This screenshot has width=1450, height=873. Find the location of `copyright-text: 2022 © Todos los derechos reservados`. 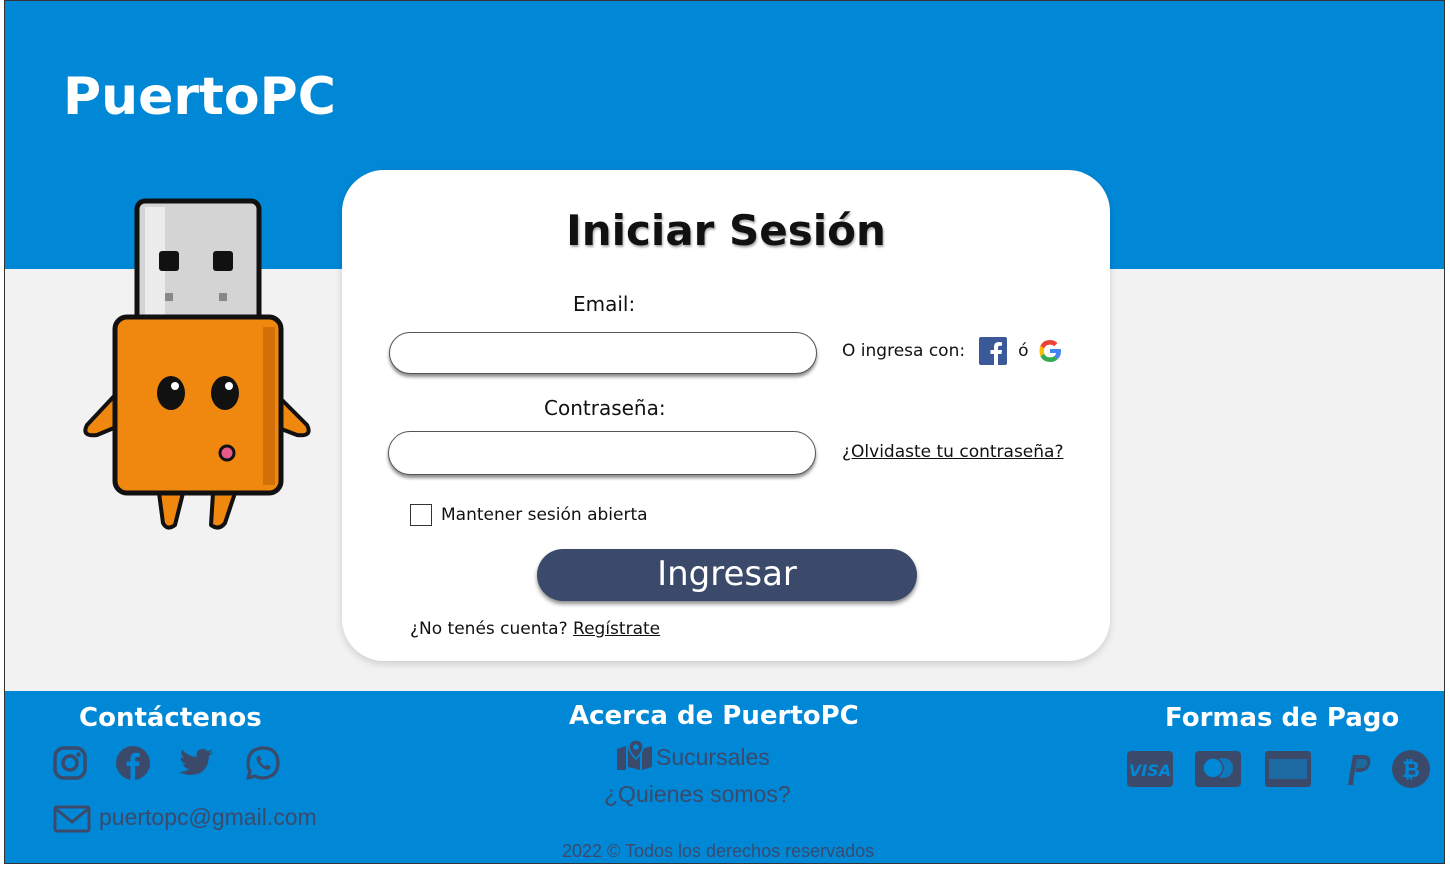

copyright-text: 2022 © Todos los derechos reservados is located at coordinates (718, 851).